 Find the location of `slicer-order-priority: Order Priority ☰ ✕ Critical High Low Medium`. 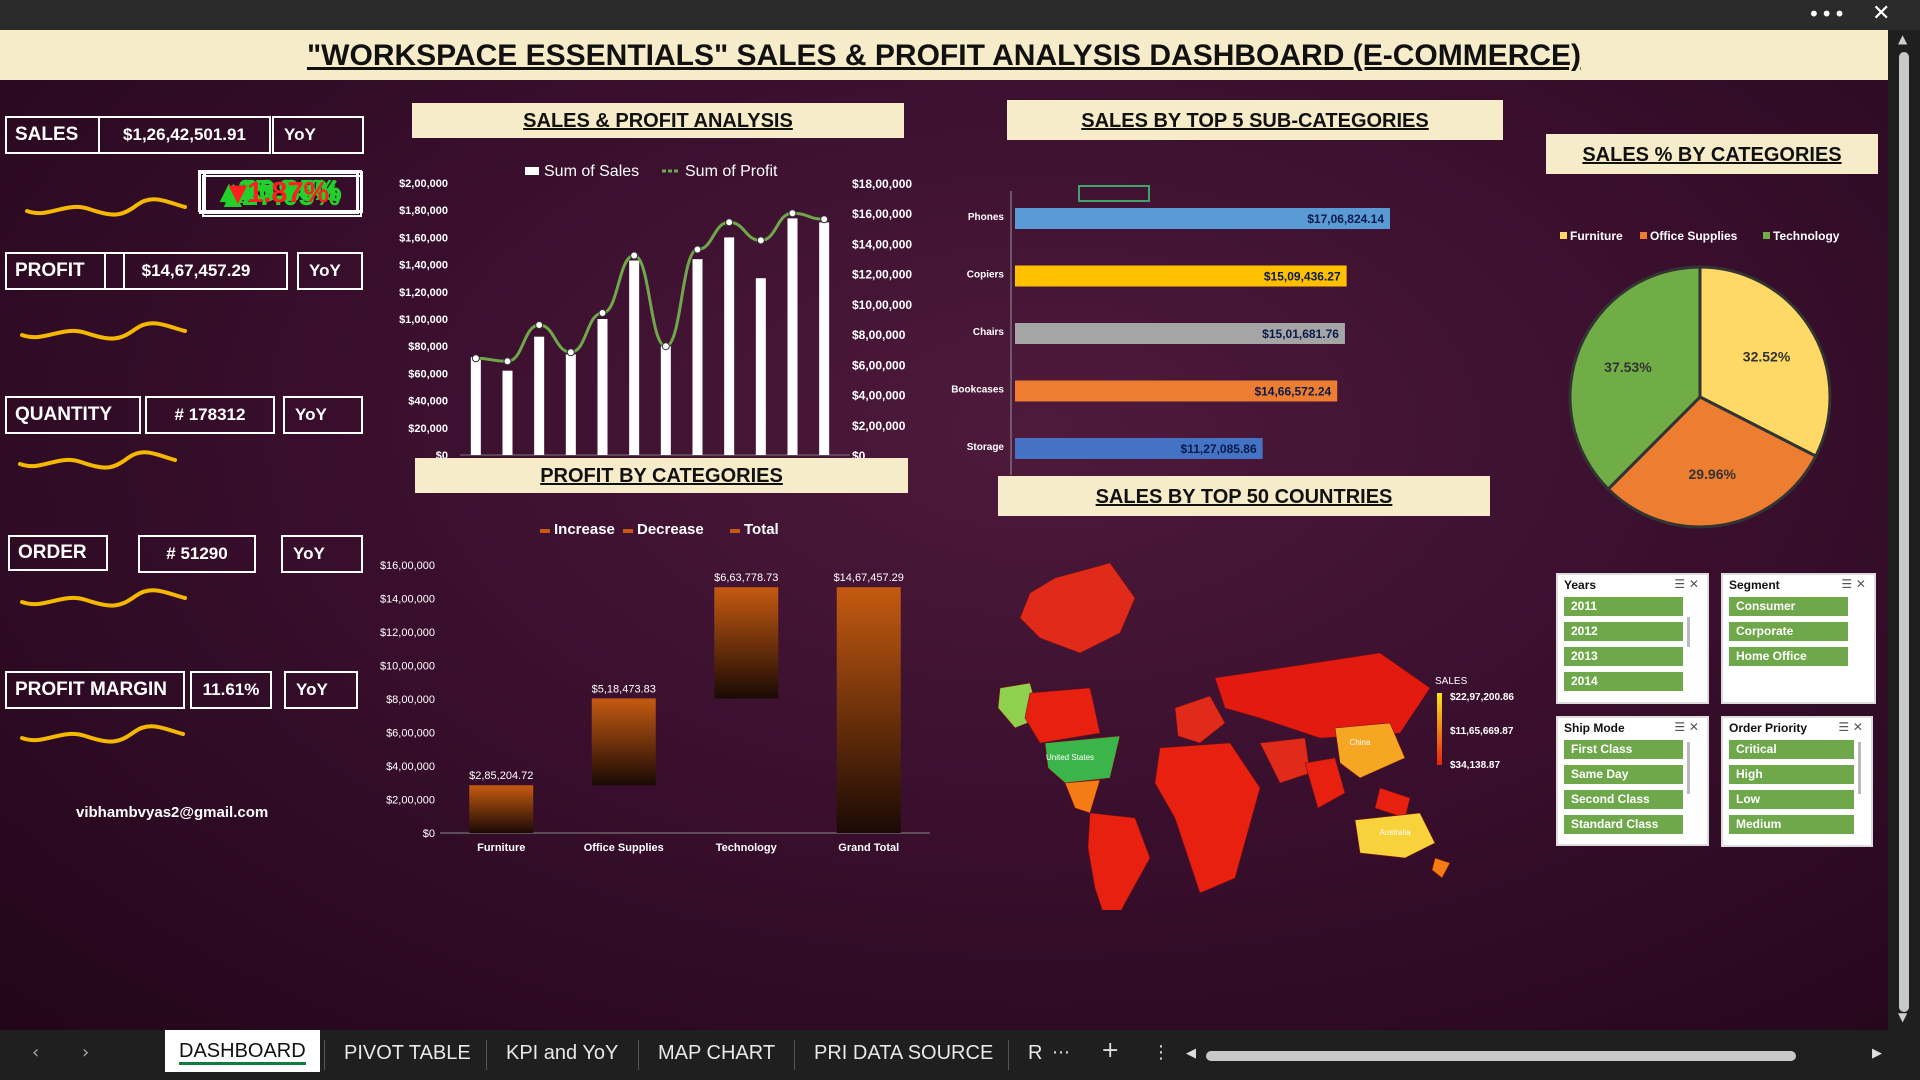

slicer-order-priority: Order Priority ☰ ✕ Critical High Low Medium is located at coordinates (1797, 781).